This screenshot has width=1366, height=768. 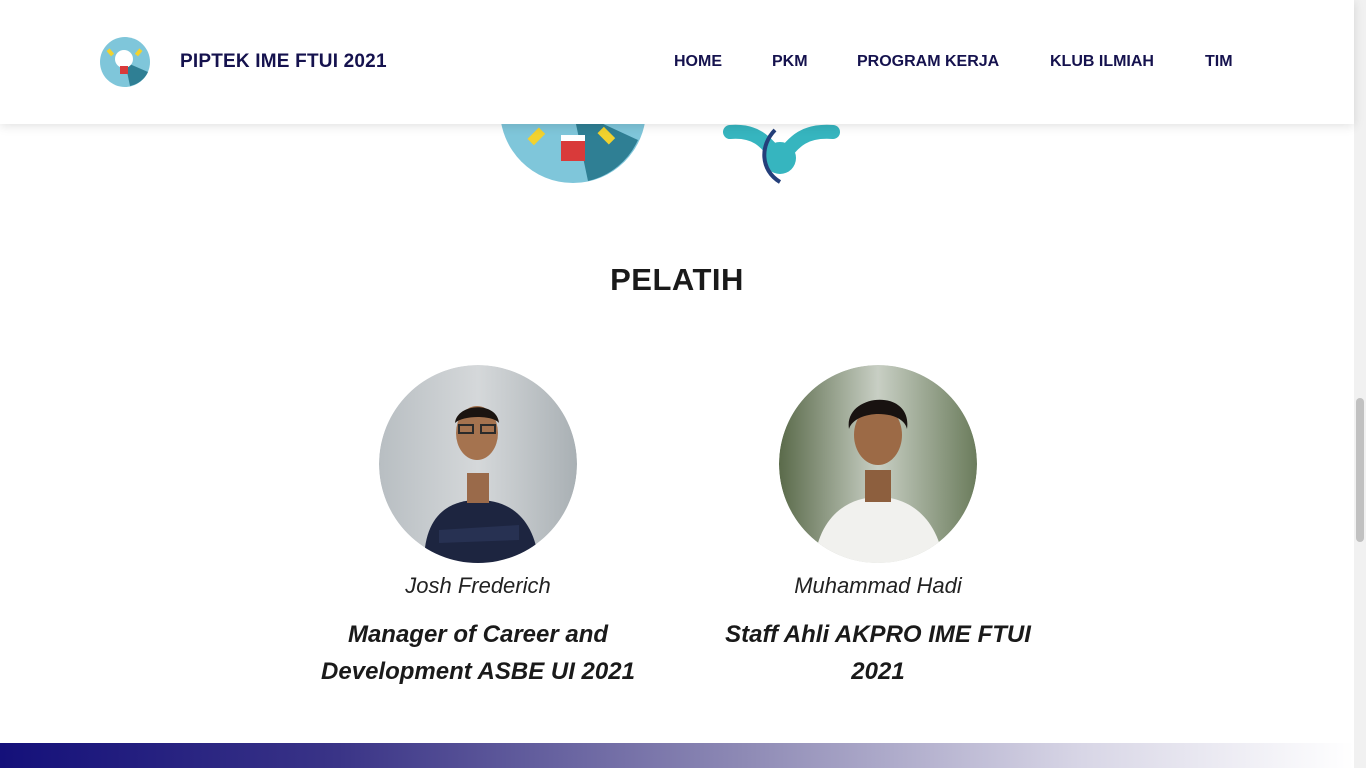 I want to click on nav-item-pkm: PKM, so click(x=790, y=62).